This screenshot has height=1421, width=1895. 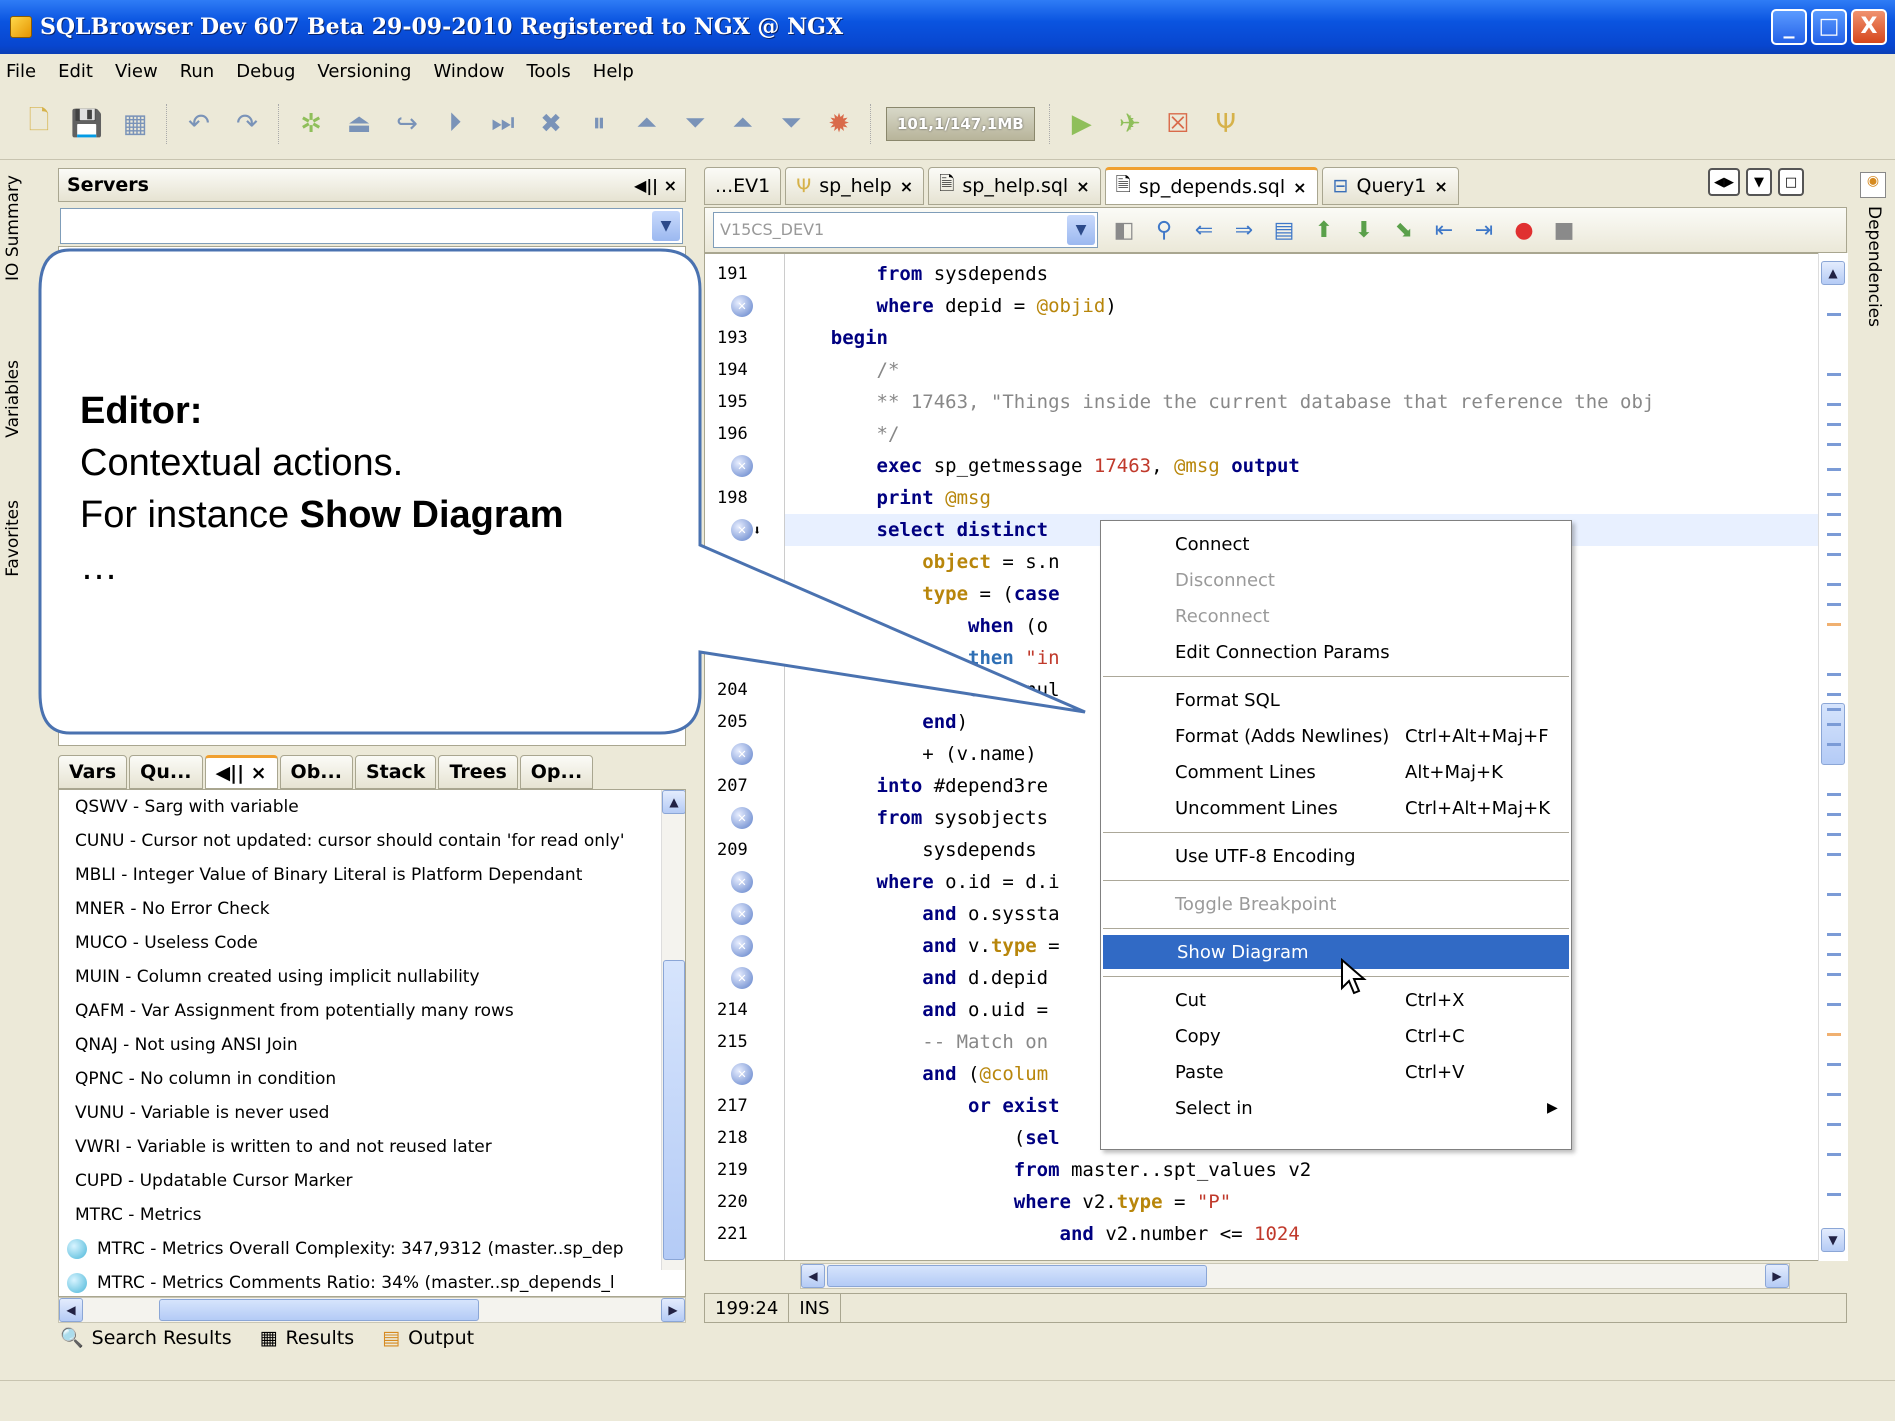 I want to click on menu-run: Run, so click(x=197, y=71).